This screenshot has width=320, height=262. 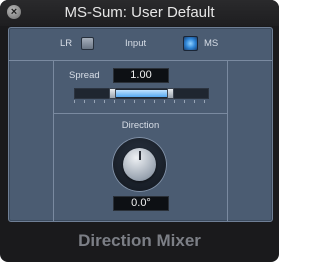 I want to click on window-title: MS-Sum: User Default, so click(x=139, y=12).